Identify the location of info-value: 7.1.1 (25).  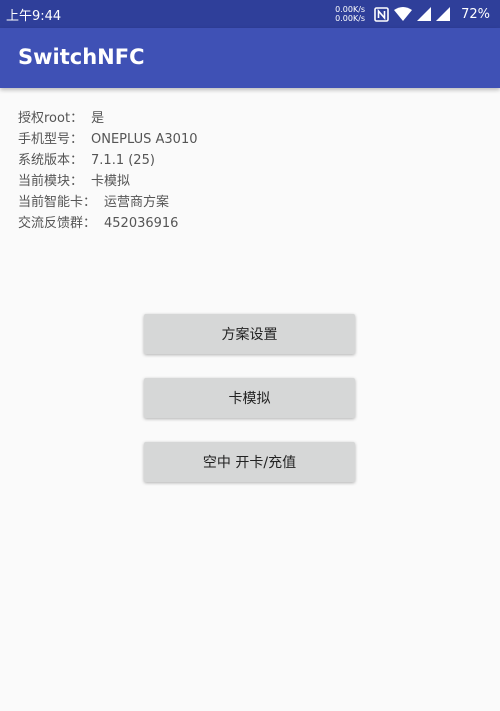
(123, 160).